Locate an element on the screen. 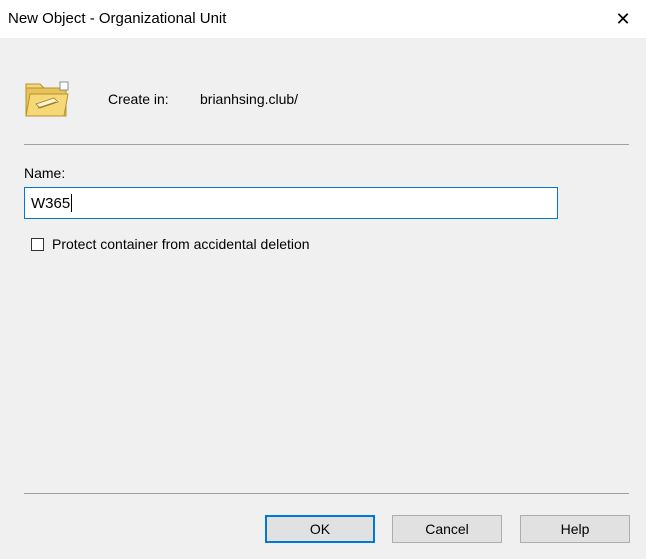 Image resolution: width=646 pixels, height=559 pixels. text-caret is located at coordinates (72, 203).